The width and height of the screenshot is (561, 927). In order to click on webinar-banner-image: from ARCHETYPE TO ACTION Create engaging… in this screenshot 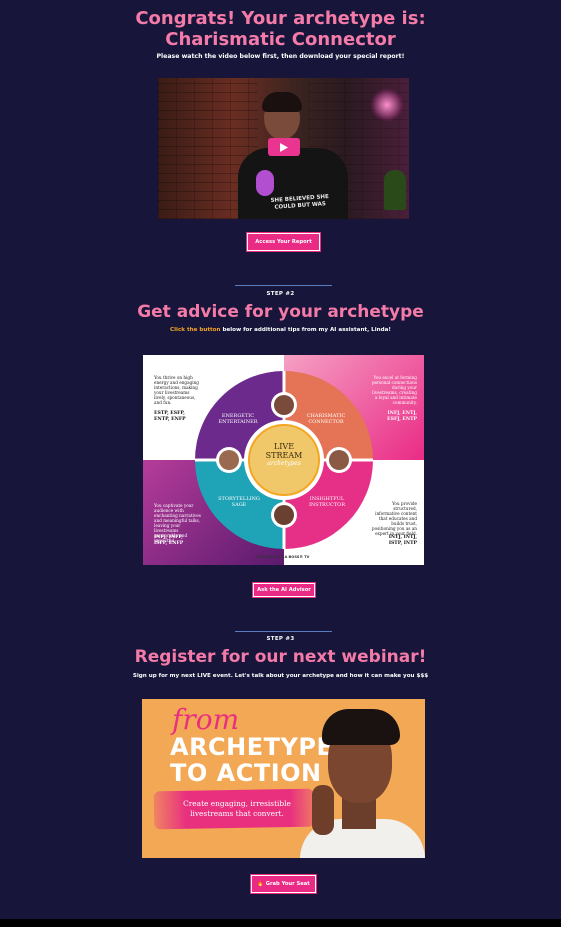, I will do `click(283, 778)`.